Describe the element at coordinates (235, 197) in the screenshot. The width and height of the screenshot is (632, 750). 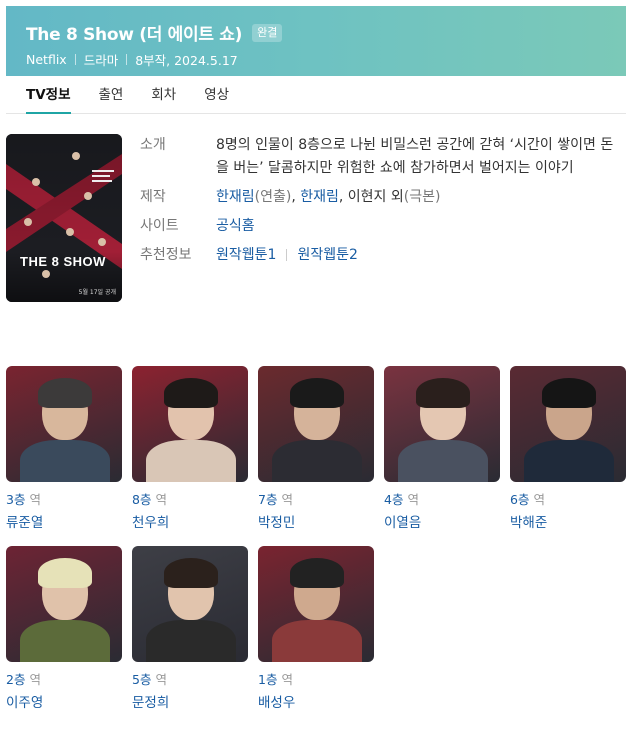
I see `director-link: 한재림` at that location.